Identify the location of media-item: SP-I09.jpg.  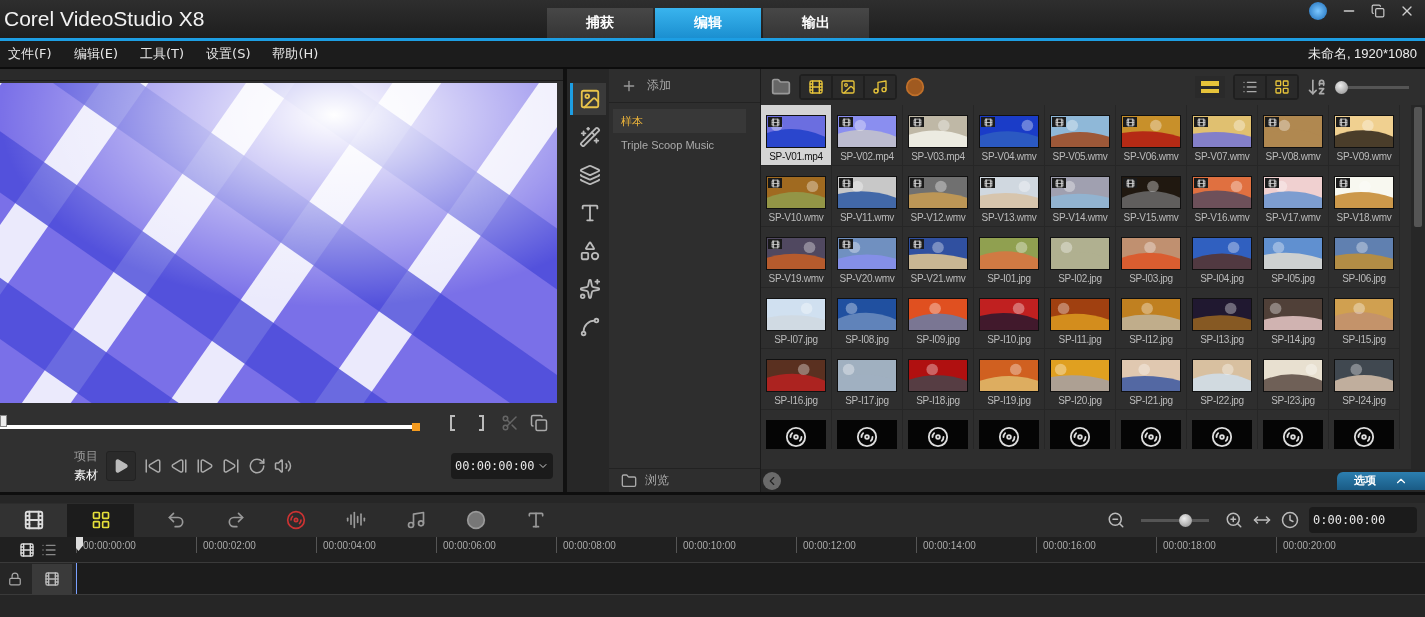
(938, 318).